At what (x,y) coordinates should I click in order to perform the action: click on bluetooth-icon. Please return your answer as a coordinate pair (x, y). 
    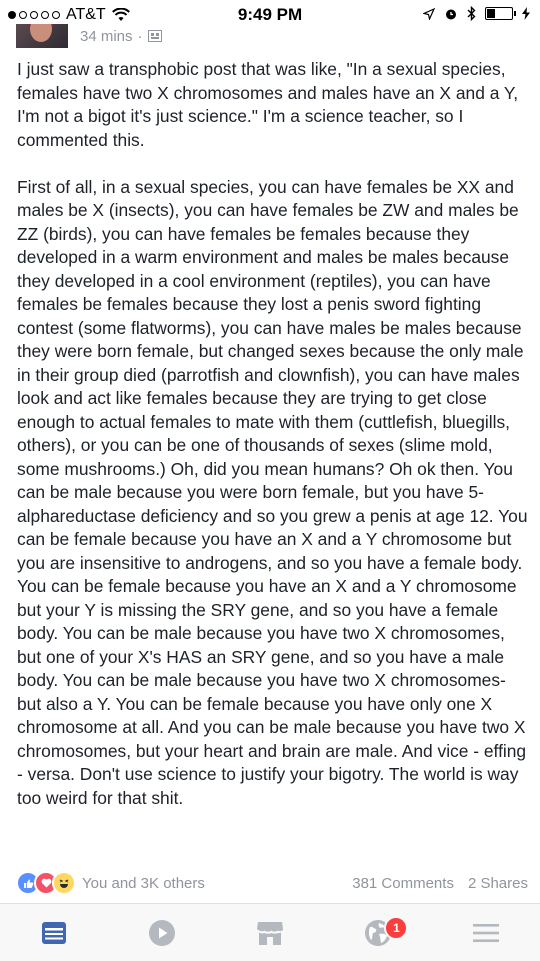
    Looking at the image, I should click on (471, 13).